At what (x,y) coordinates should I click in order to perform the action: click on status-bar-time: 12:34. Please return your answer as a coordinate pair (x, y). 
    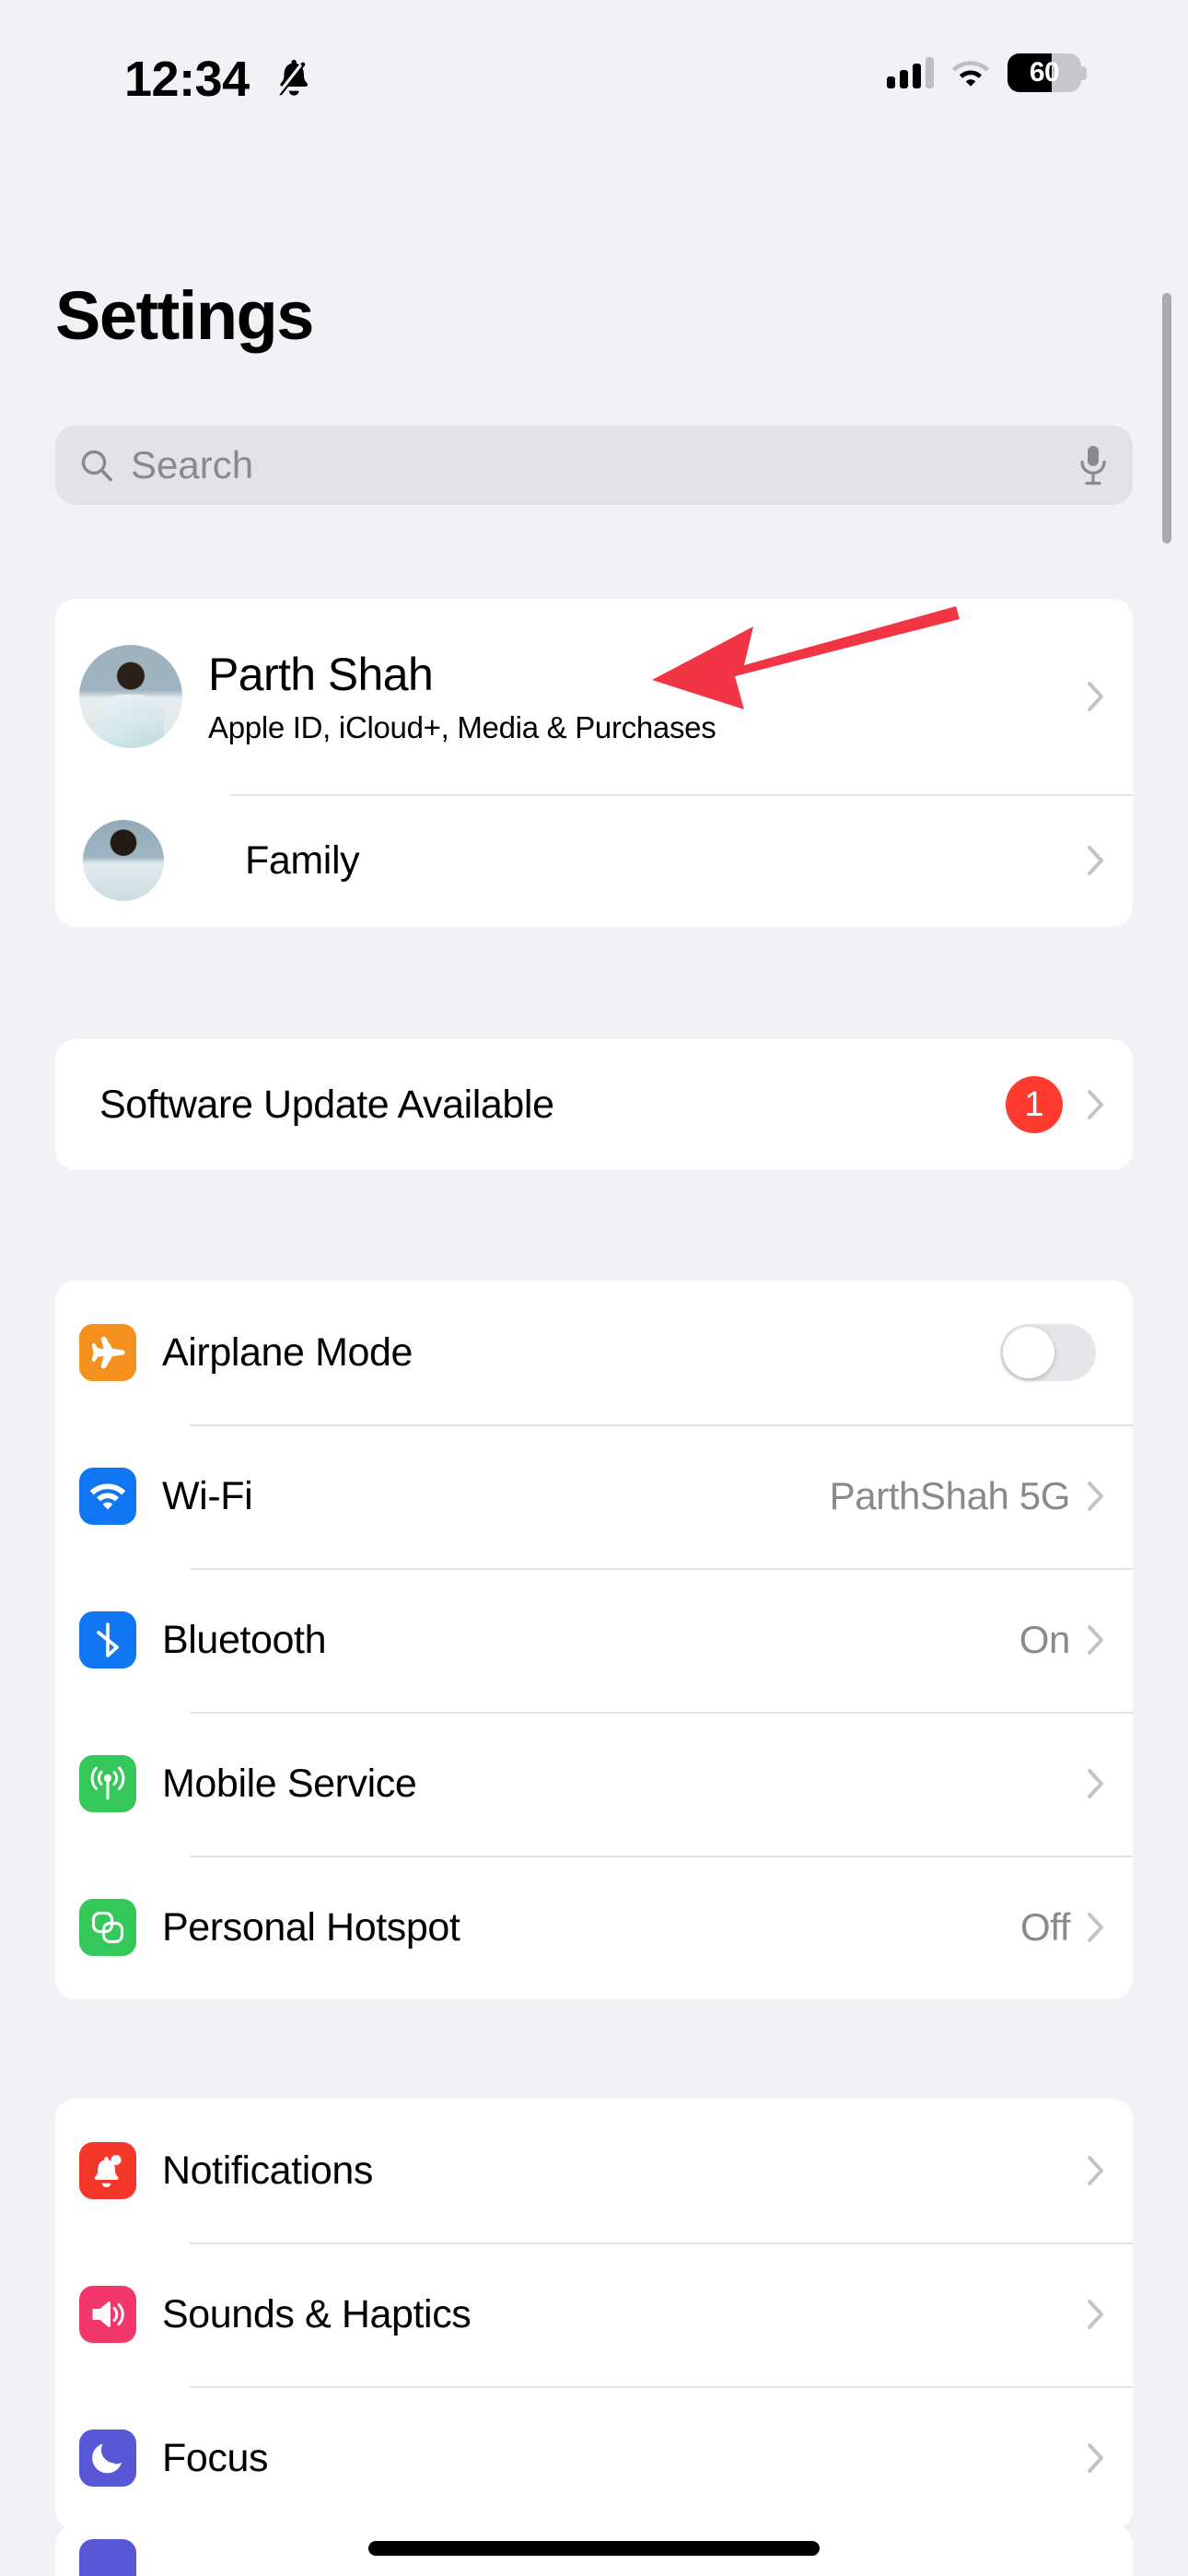
    Looking at the image, I should click on (187, 79).